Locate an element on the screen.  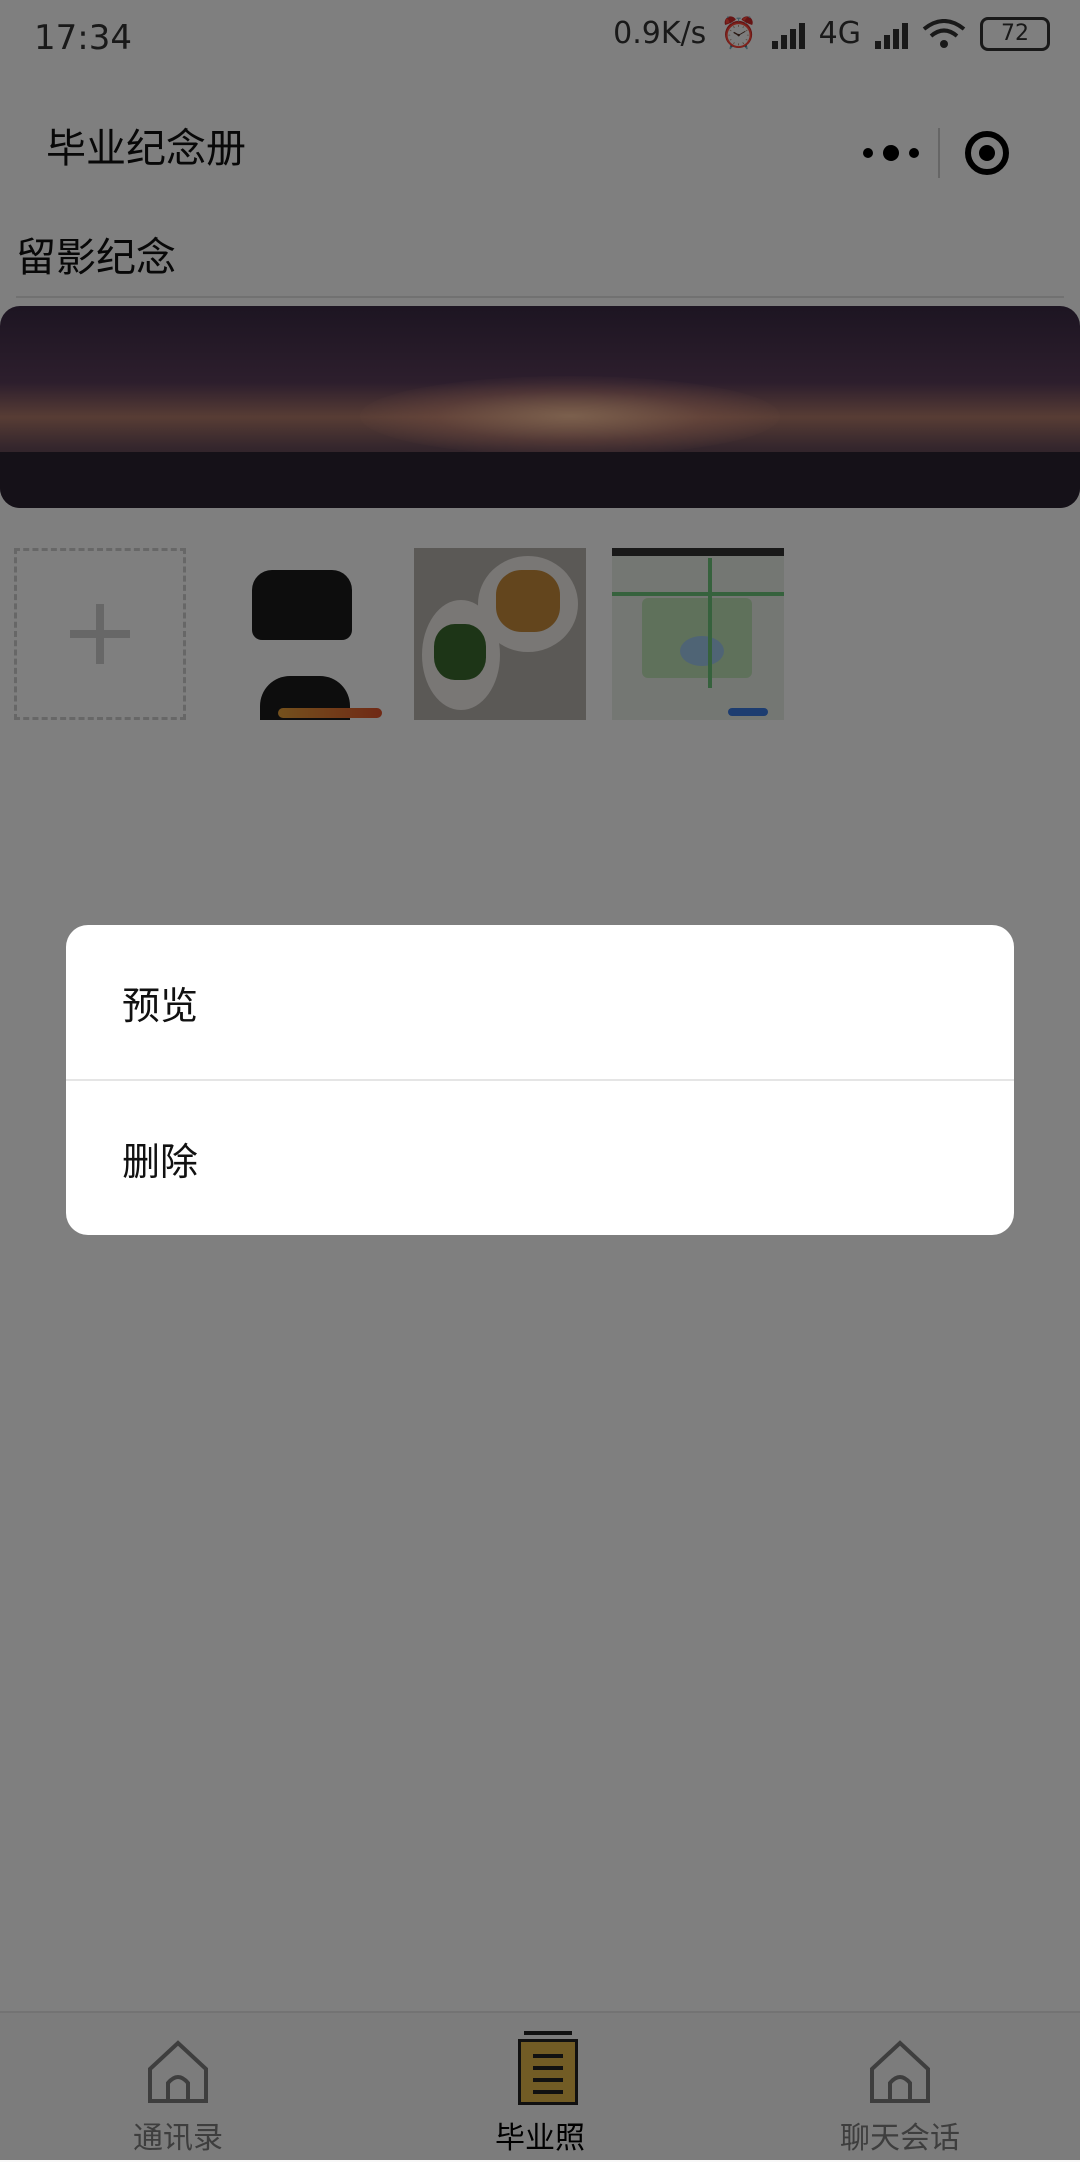
preview-button: 预览 is located at coordinates (540, 1002).